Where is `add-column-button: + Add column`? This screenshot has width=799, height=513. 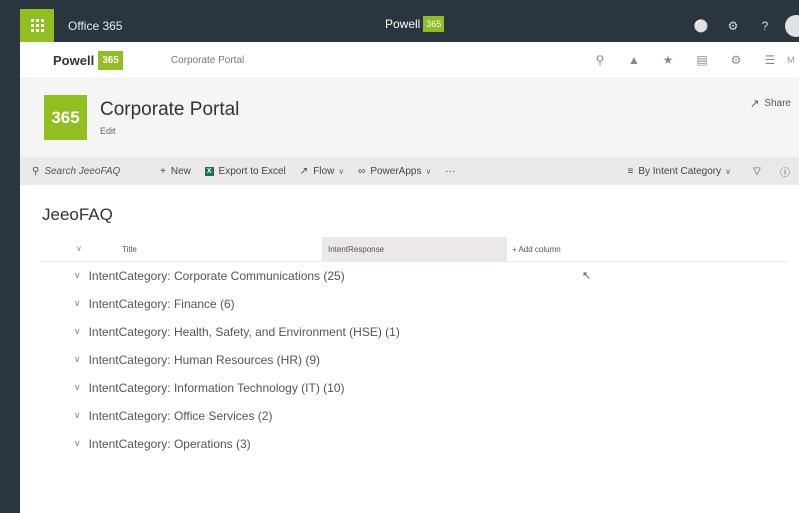
add-column-button: + Add column is located at coordinates (536, 249).